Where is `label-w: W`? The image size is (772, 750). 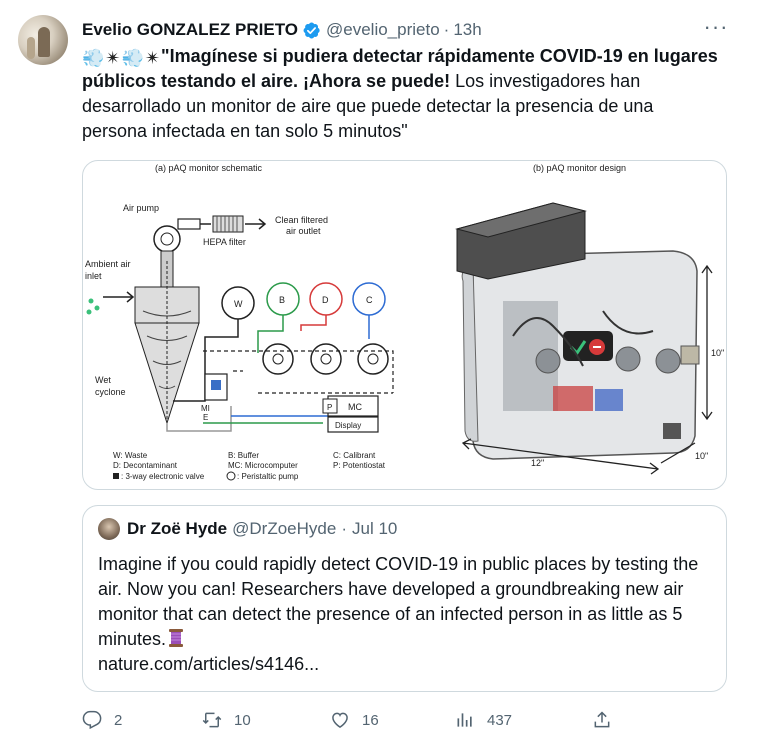 label-w: W is located at coordinates (238, 304).